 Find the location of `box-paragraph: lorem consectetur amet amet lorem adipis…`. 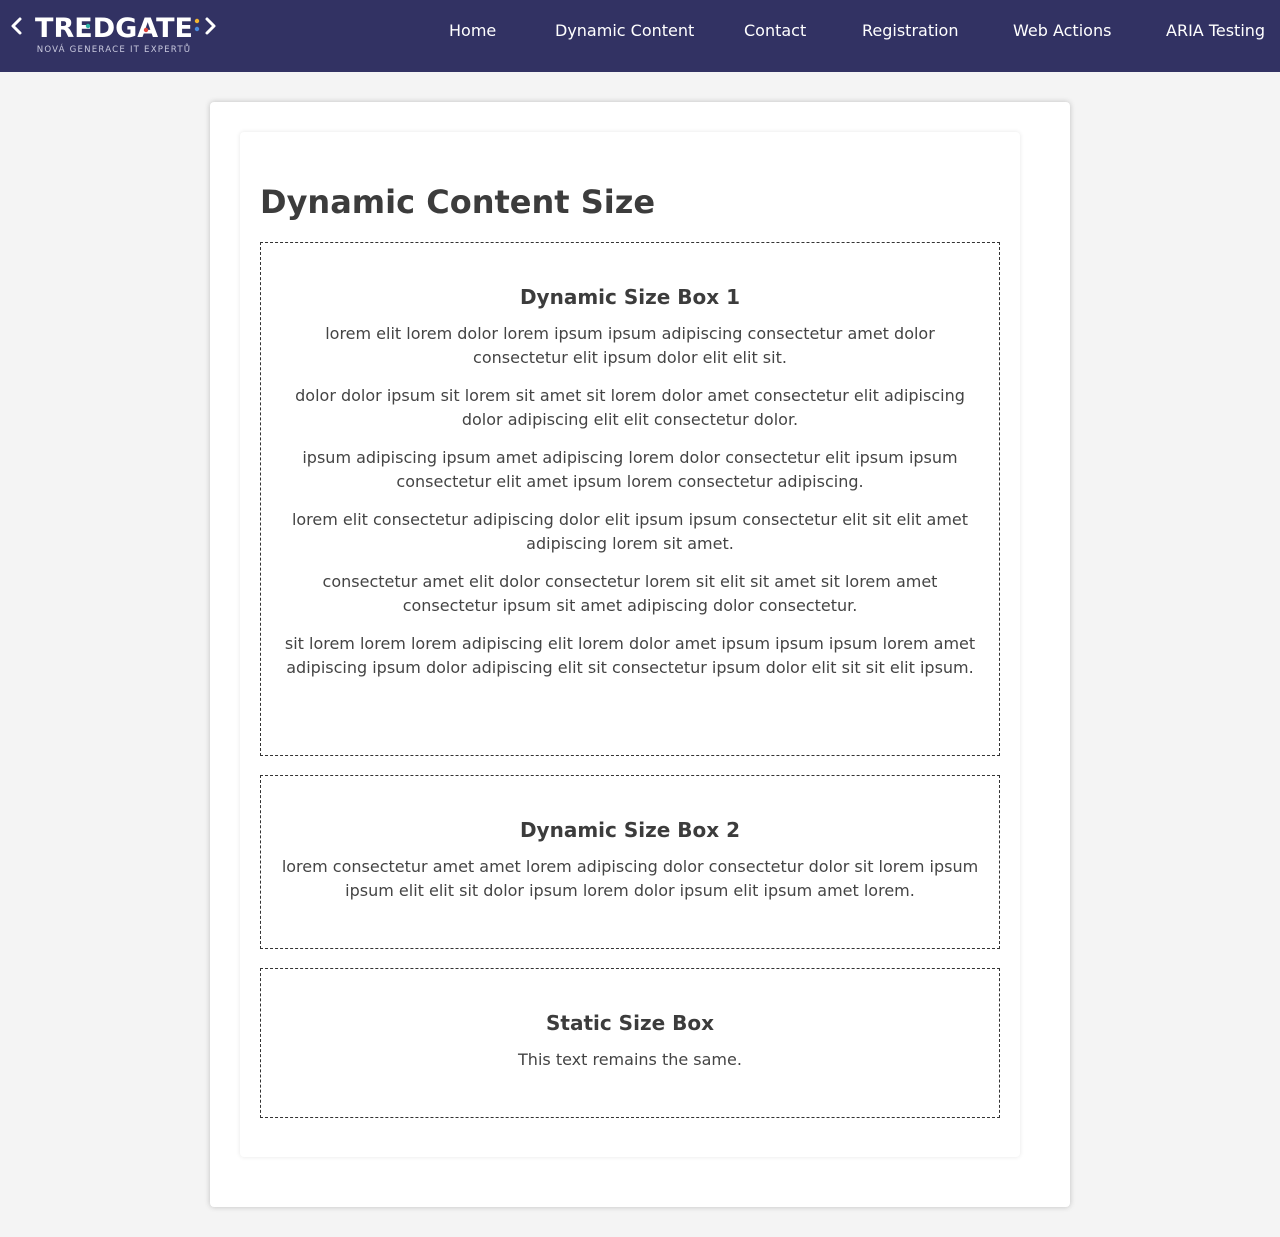

box-paragraph: lorem consectetur amet amet lorem adipis… is located at coordinates (630, 878).